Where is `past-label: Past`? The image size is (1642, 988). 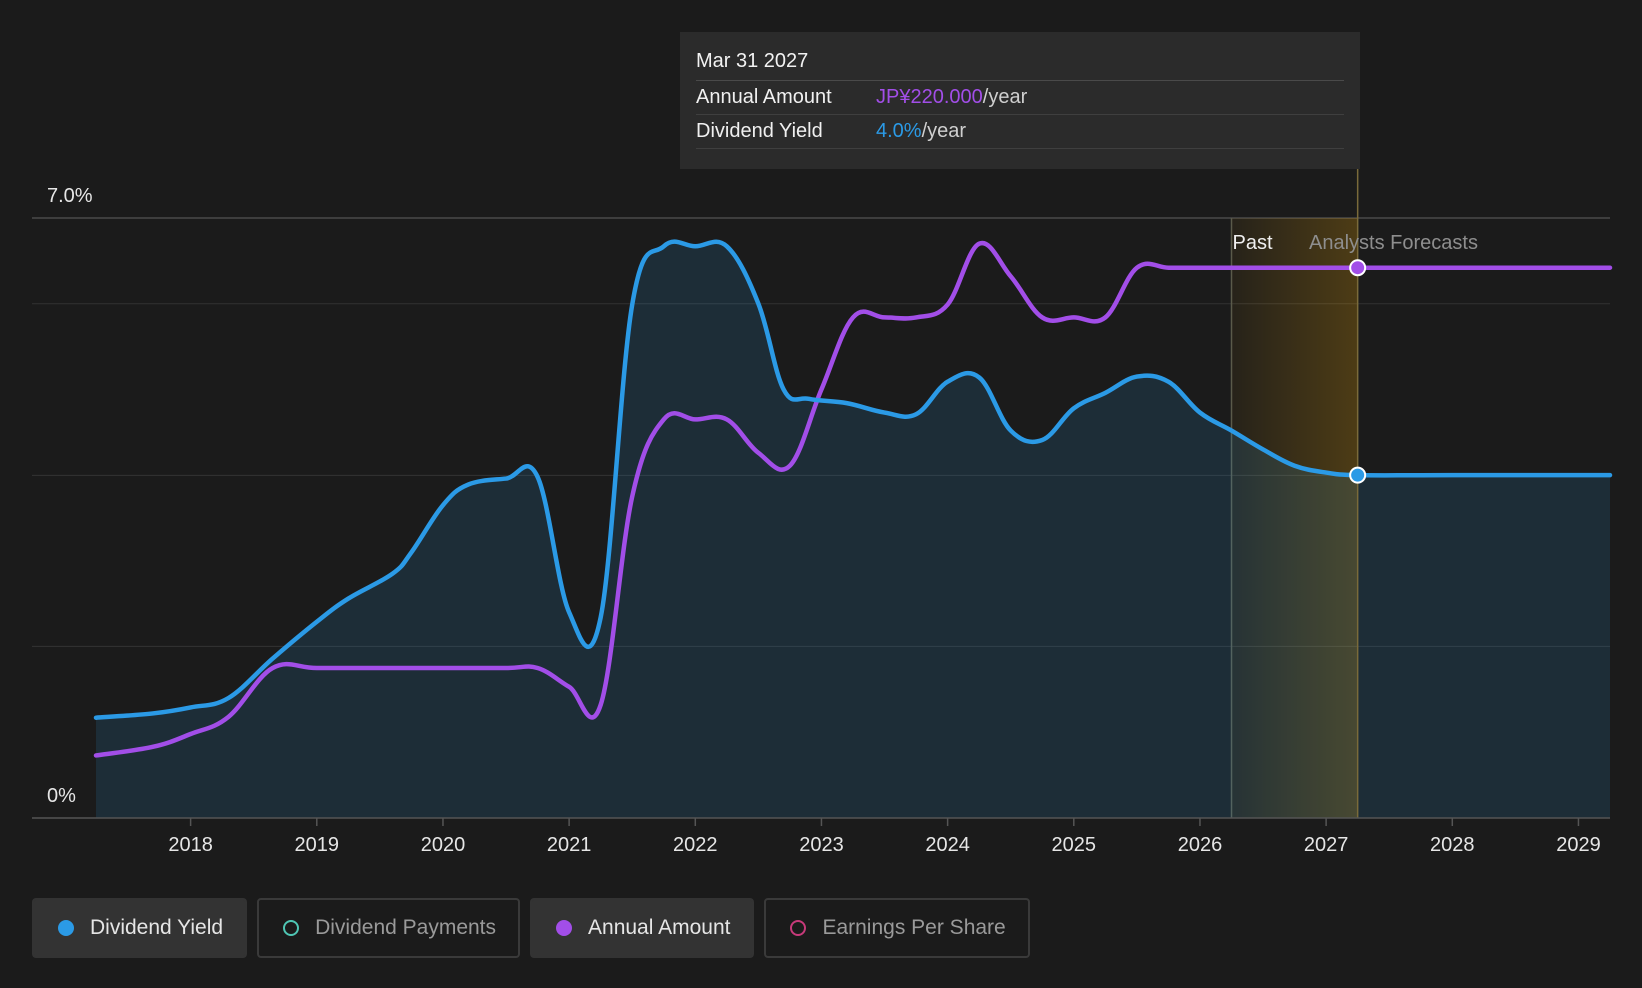
past-label: Past is located at coordinates (1253, 243).